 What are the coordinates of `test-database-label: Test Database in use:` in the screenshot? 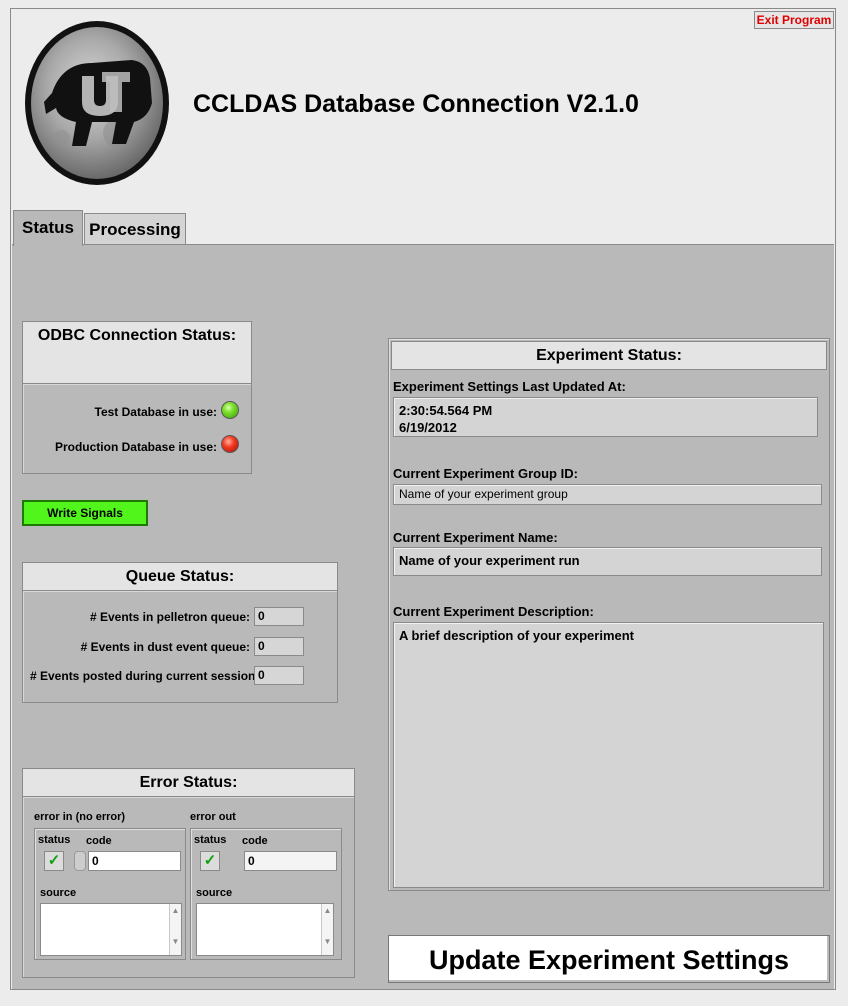 It's located at (155, 412).